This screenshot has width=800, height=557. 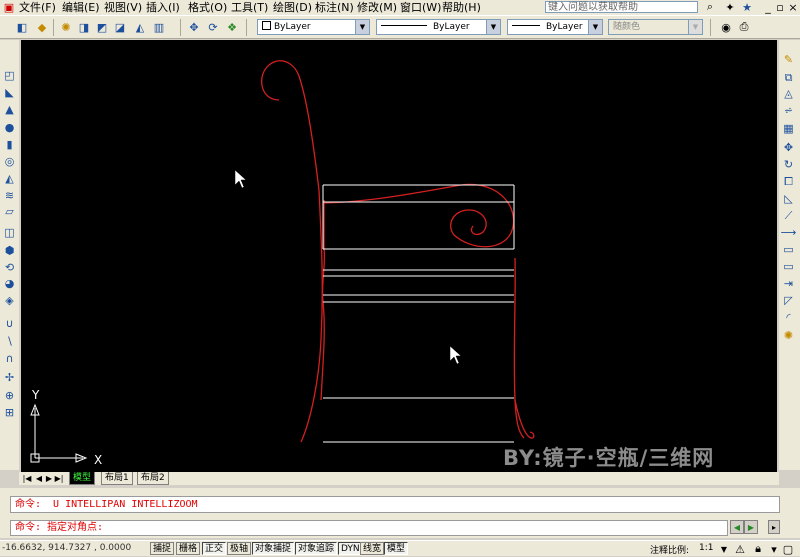 I want to click on explode-icon: ✺, so click(x=788, y=335).